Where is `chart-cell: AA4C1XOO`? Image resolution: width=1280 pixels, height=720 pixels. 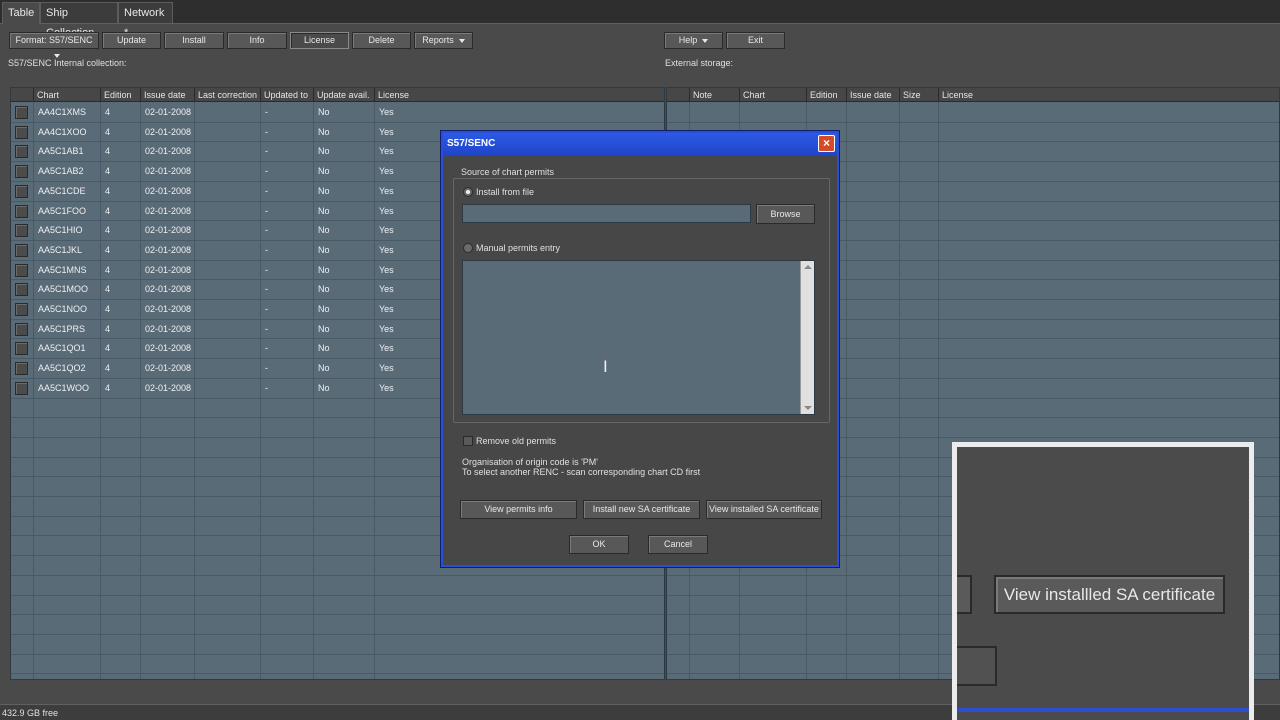
chart-cell: AA4C1XOO is located at coordinates (62, 131).